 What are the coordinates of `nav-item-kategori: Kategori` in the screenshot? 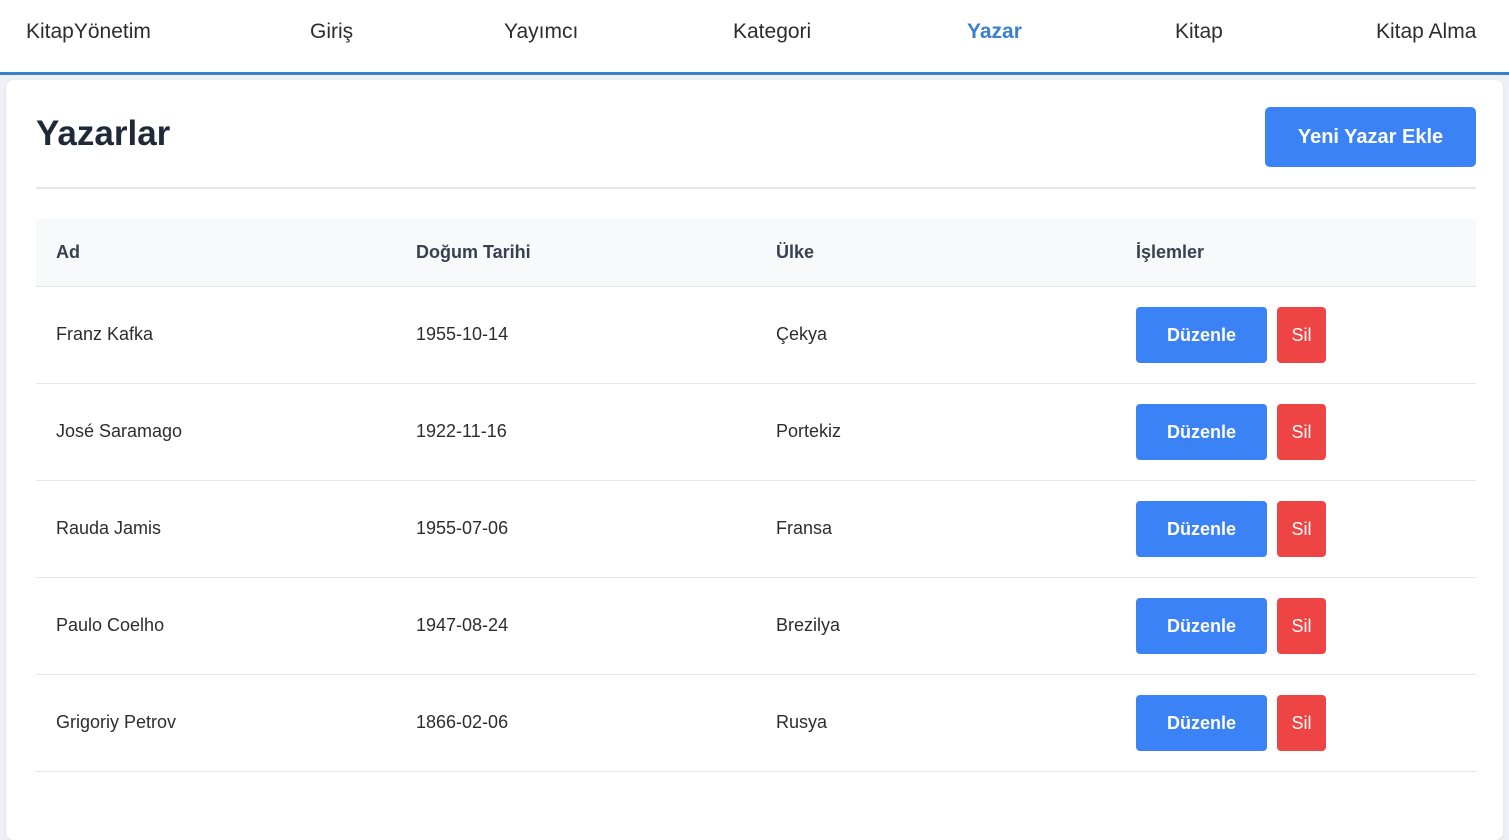 It's located at (772, 32).